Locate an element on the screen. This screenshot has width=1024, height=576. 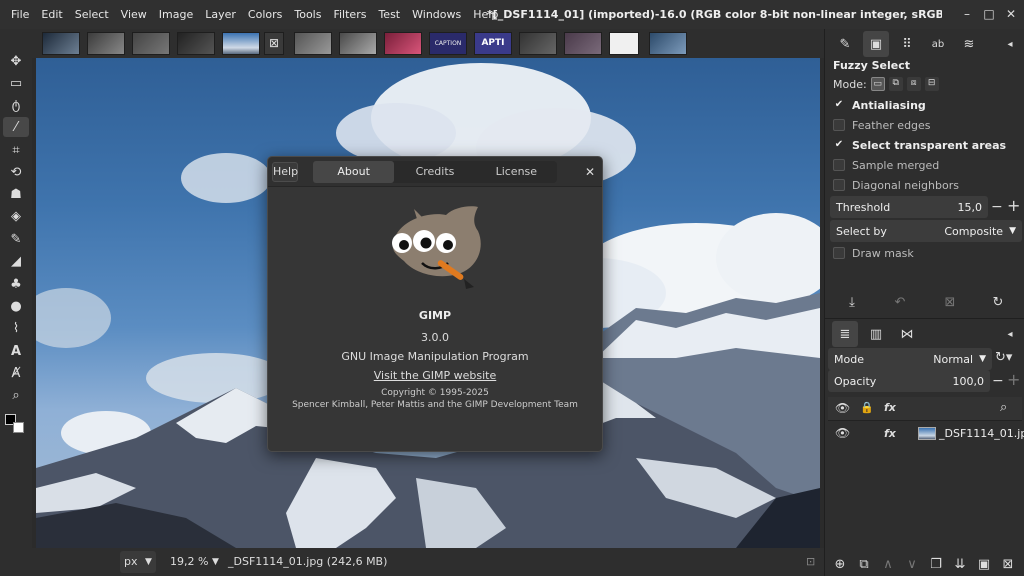
menu-colors: Colors is located at coordinates (265, 14).